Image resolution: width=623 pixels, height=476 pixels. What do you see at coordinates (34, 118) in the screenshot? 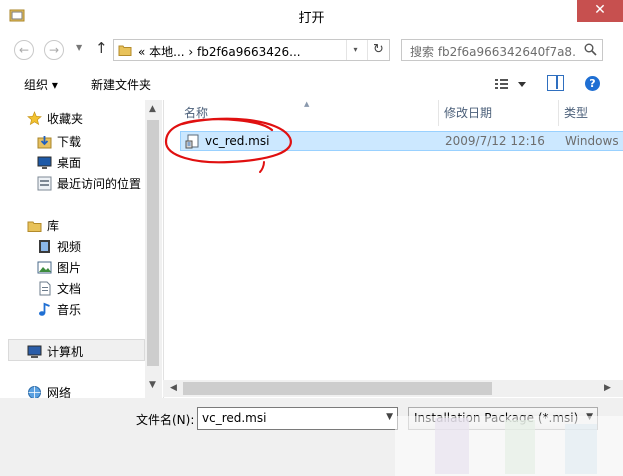
I see `star-icon` at bounding box center [34, 118].